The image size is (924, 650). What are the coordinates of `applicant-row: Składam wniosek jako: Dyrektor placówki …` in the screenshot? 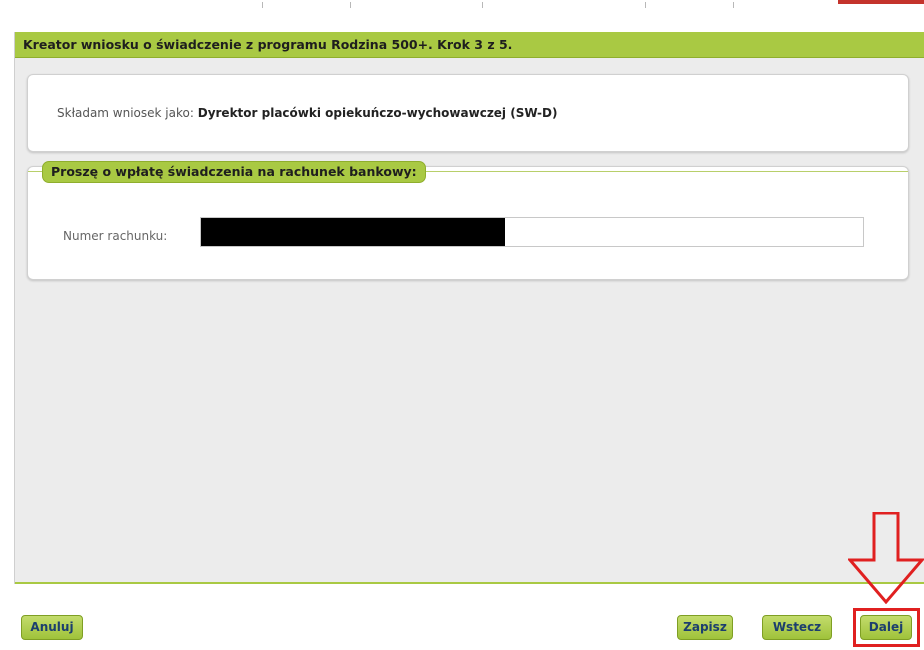 It's located at (307, 113).